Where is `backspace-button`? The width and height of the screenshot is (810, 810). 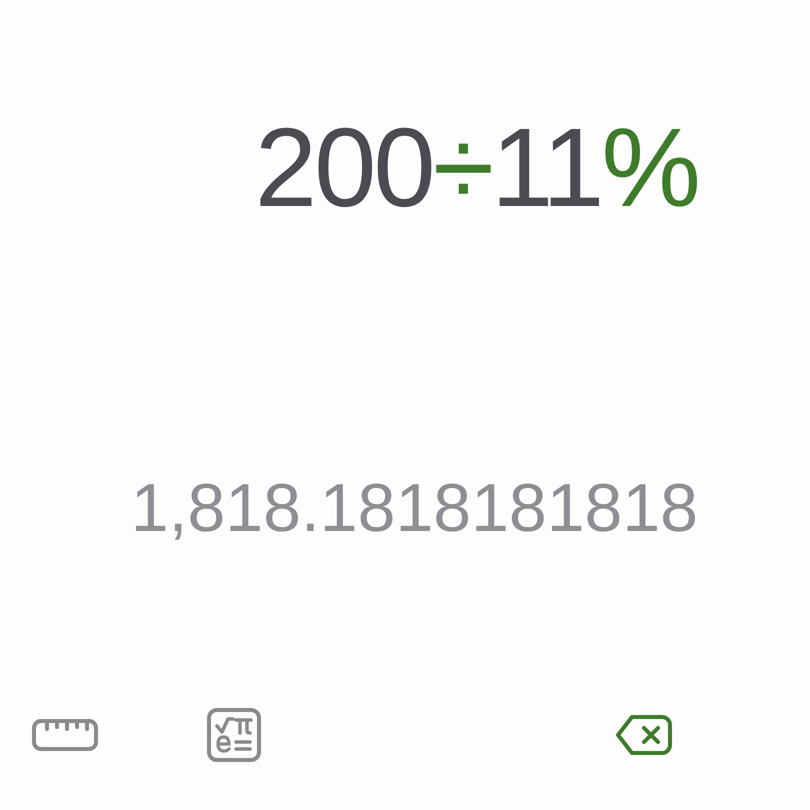
backspace-button is located at coordinates (644, 735).